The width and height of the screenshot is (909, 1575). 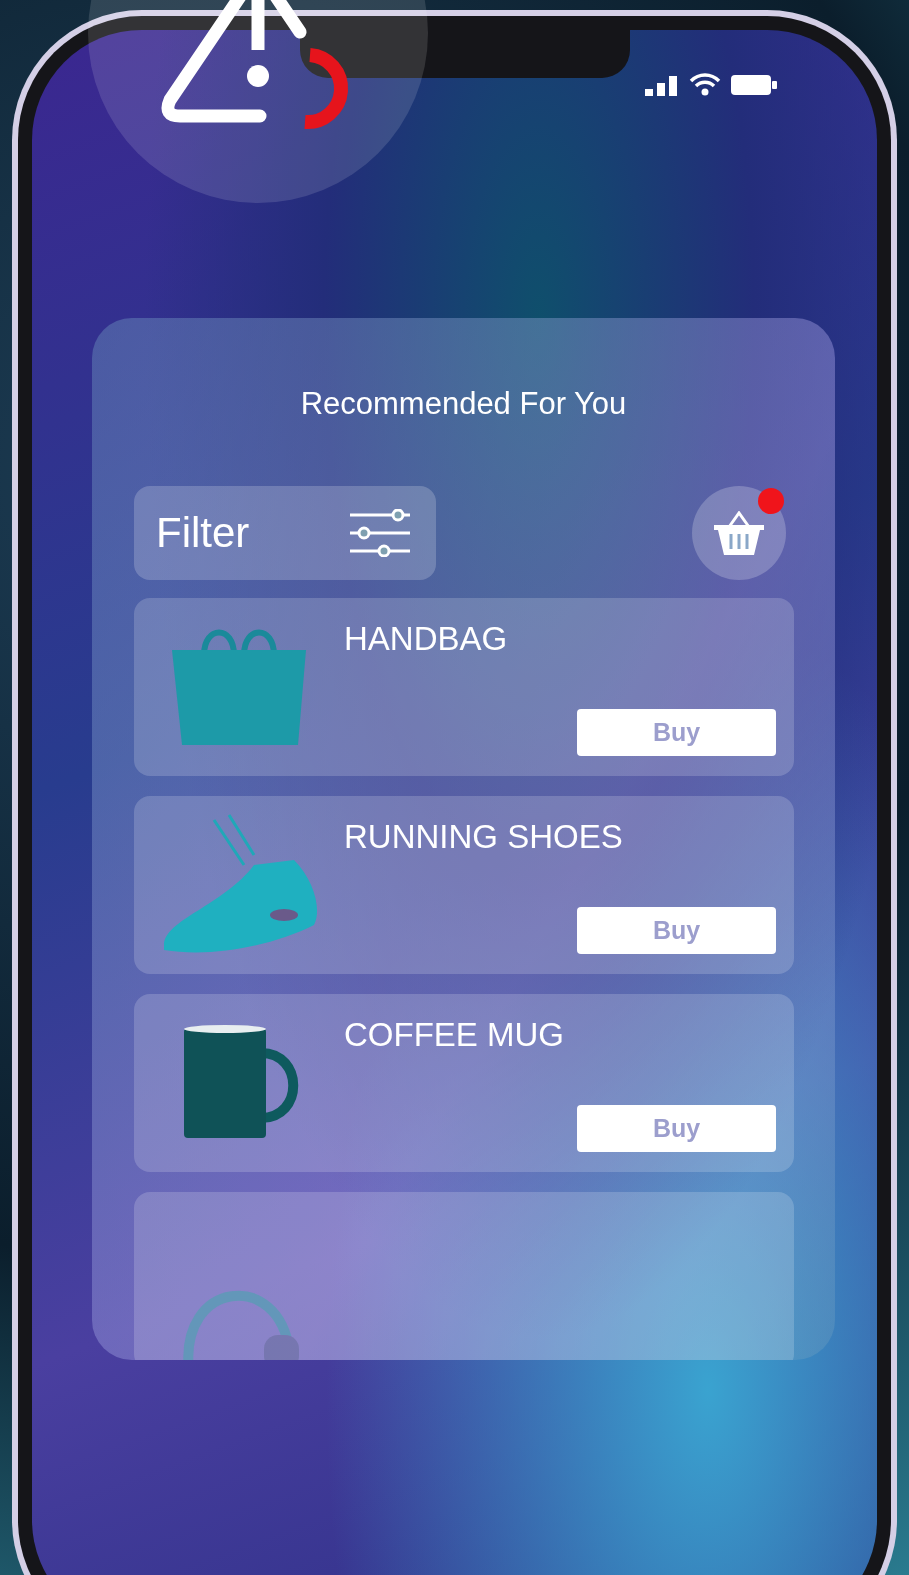 I want to click on product-name: RUNNING SHOES, so click(x=483, y=837).